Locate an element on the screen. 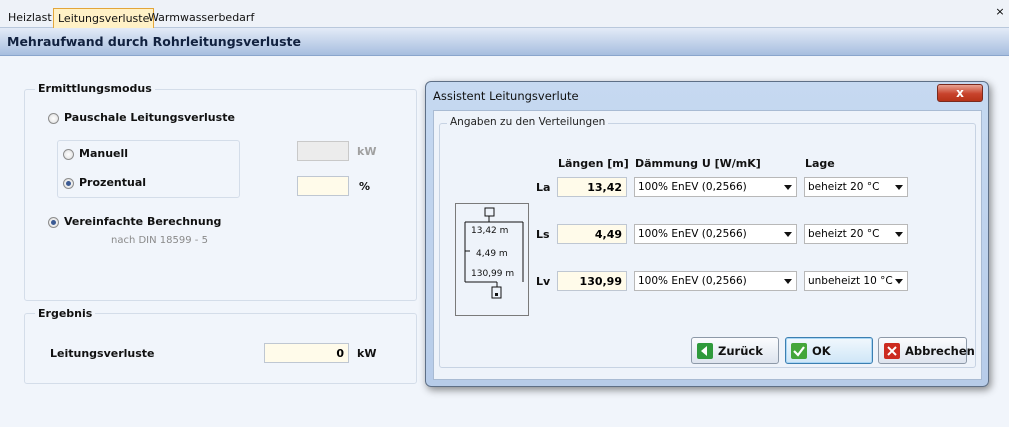 This screenshot has width=1009, height=427. row-ls-location-value: beheizt 20 °C is located at coordinates (844, 234).